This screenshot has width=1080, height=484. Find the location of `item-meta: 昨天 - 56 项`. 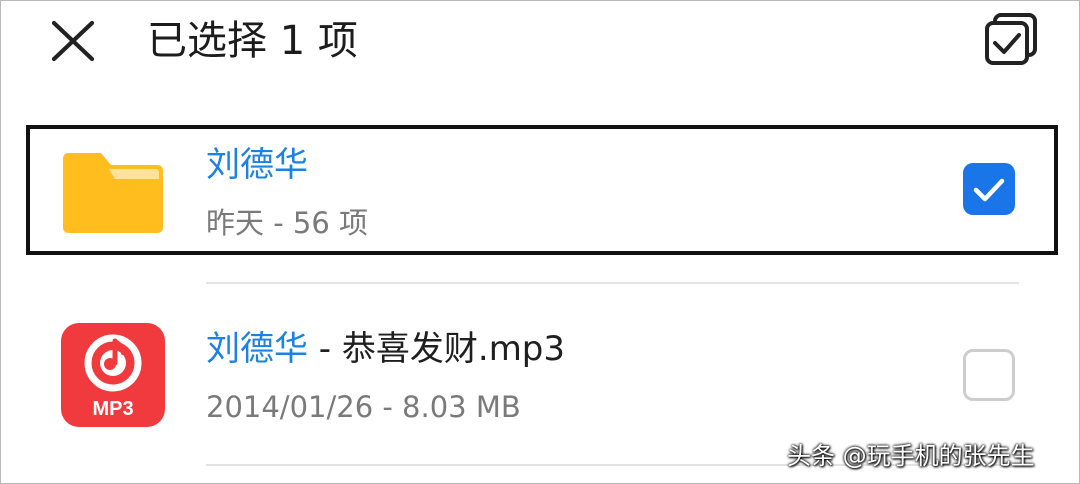

item-meta: 昨天 - 56 项 is located at coordinates (287, 223).